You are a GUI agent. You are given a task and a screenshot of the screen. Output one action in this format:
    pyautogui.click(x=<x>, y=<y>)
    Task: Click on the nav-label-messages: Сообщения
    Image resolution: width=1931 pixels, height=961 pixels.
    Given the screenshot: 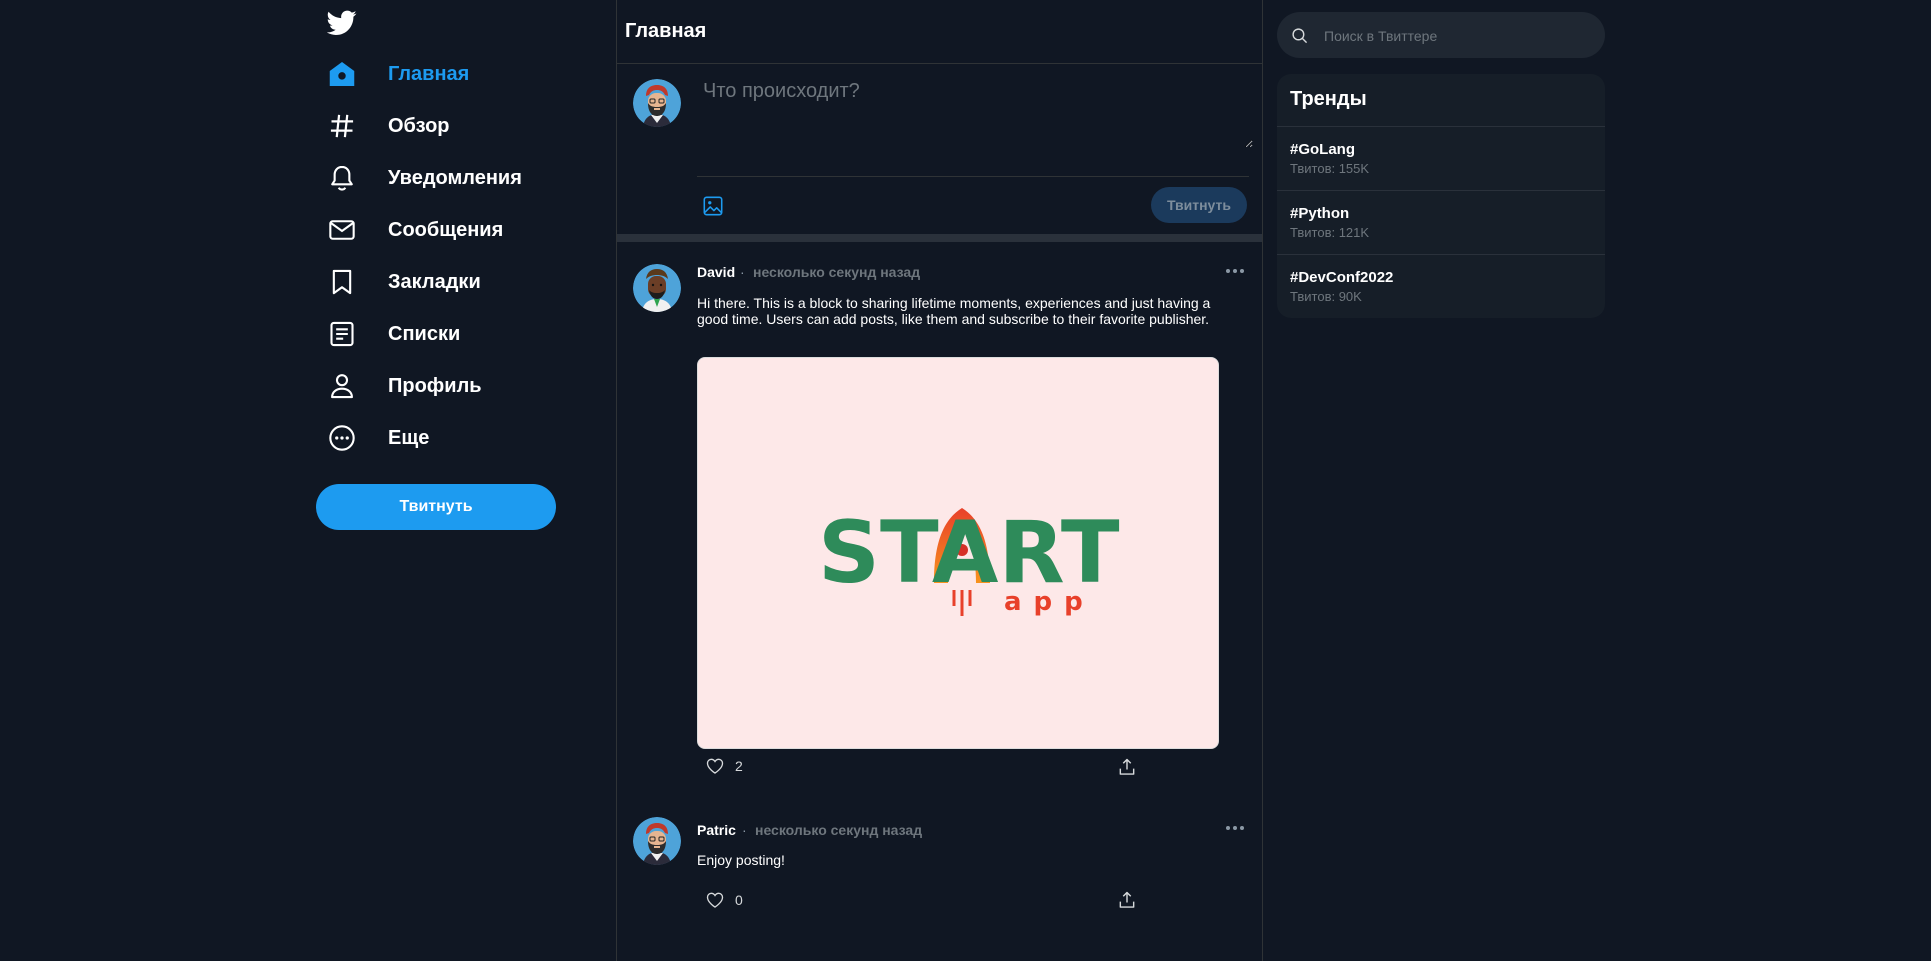 What is the action you would take?
    pyautogui.click(x=446, y=229)
    